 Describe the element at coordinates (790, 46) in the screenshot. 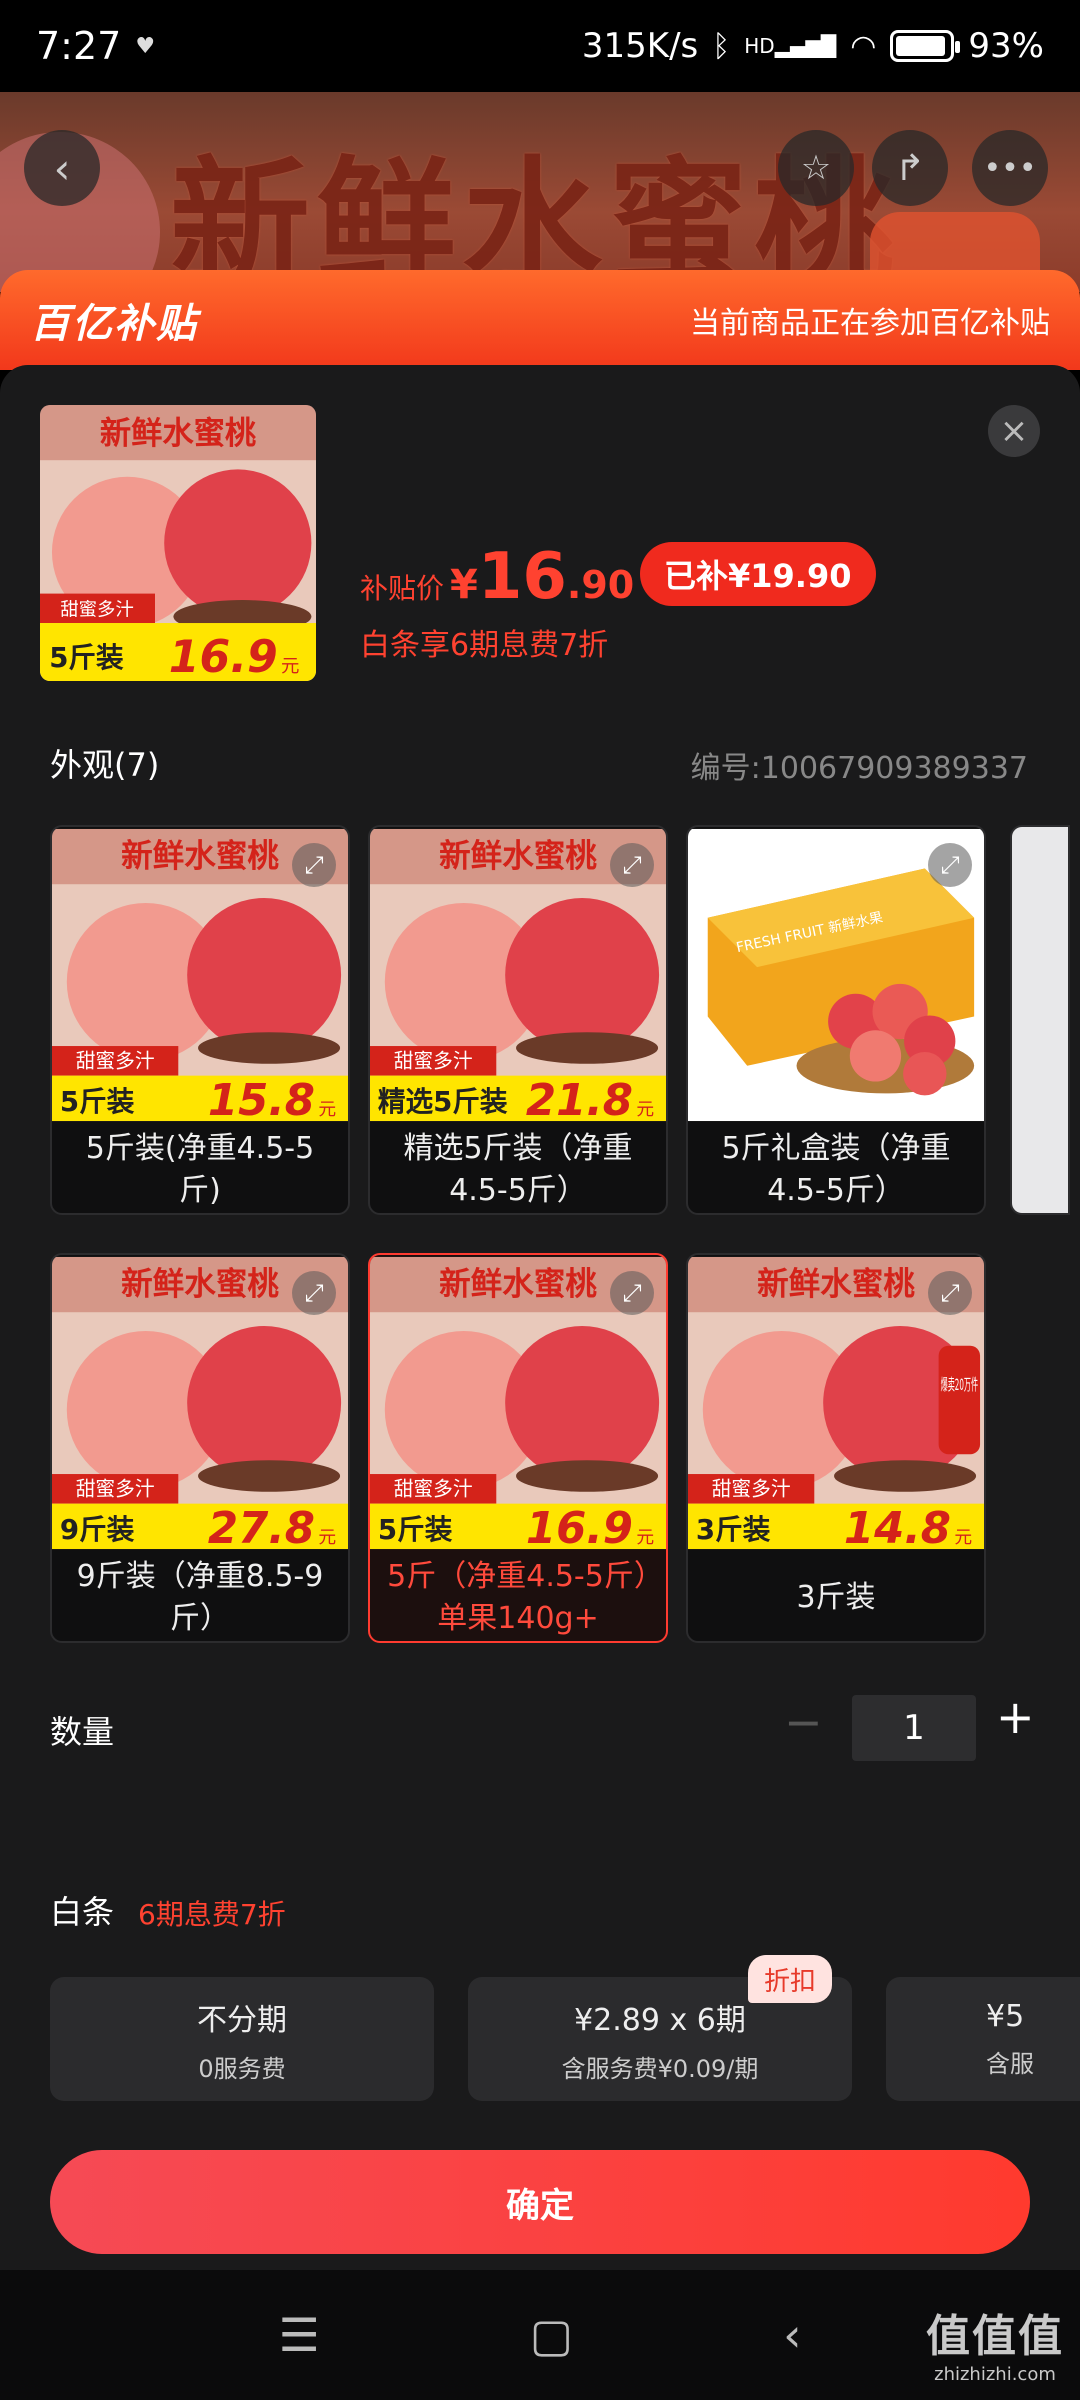

I see `signal-icon: HD▂▄▆█` at that location.